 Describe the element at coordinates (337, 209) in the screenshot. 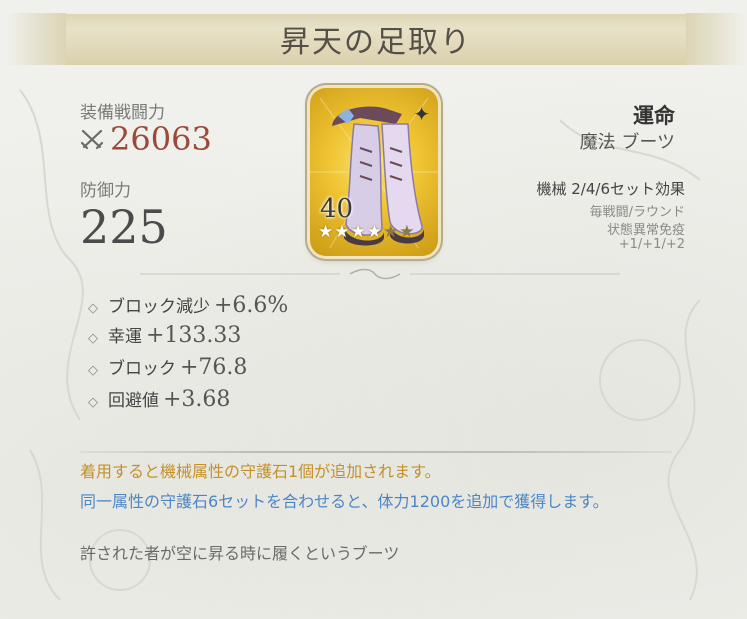

I see `item-level: 40` at that location.